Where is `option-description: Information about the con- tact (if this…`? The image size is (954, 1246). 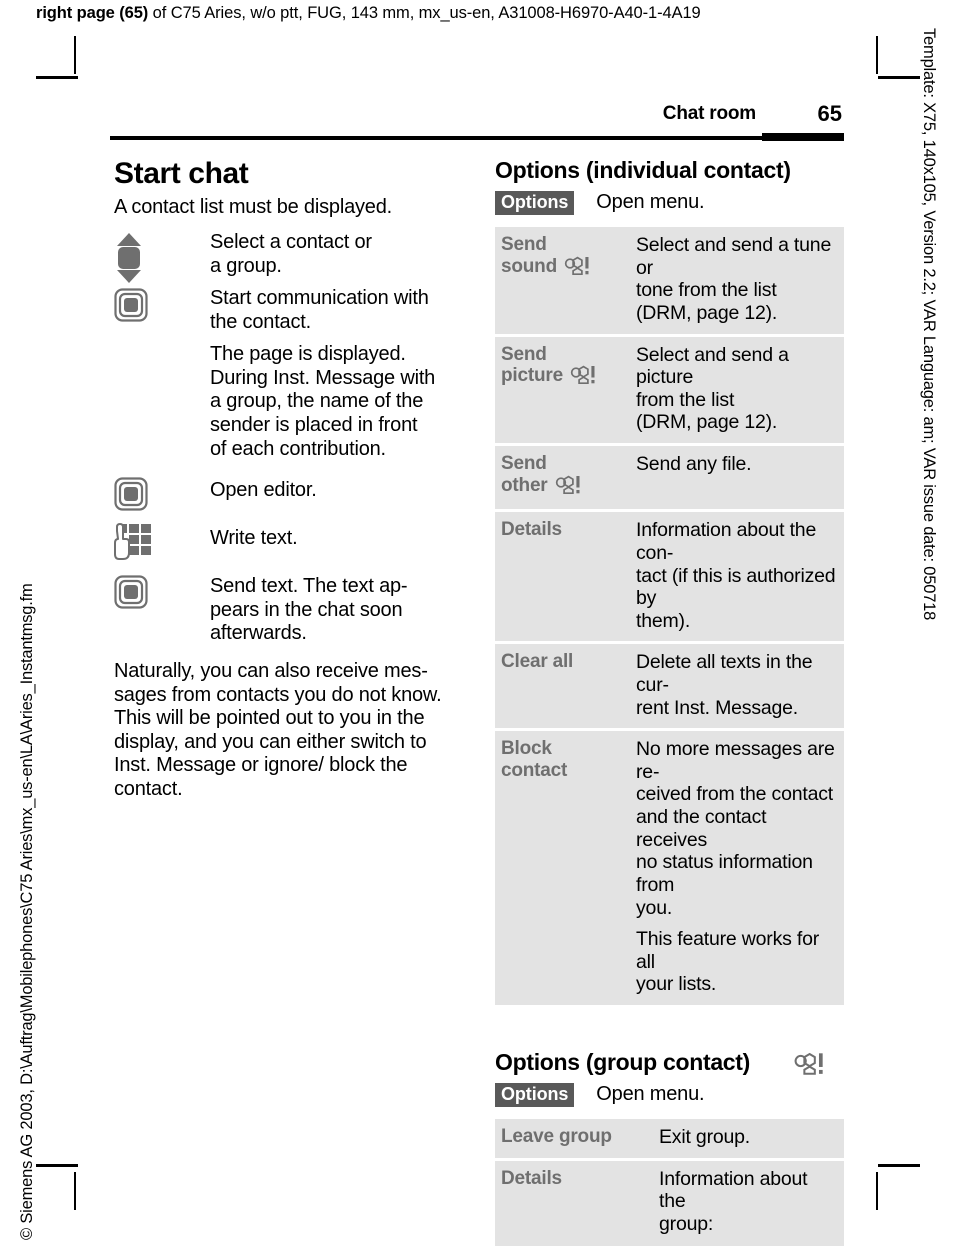
option-description: Information about the con- tact (if this… is located at coordinates (736, 575).